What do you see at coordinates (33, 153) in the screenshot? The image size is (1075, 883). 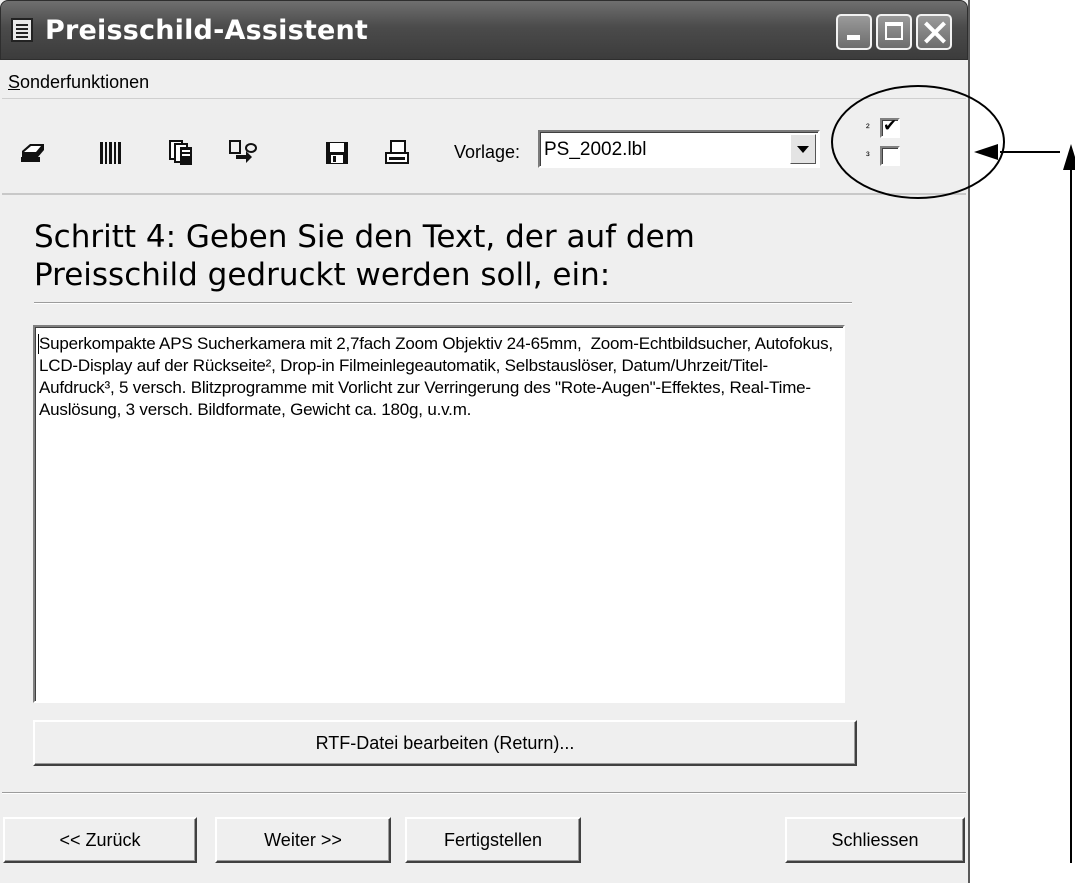 I see `printer-icon` at bounding box center [33, 153].